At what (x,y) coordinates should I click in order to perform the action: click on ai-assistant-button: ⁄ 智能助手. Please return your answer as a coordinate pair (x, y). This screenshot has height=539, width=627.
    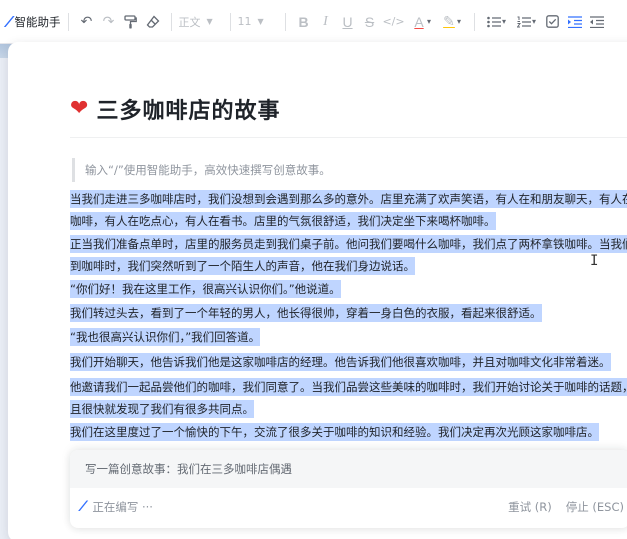
    Looking at the image, I should click on (34, 22).